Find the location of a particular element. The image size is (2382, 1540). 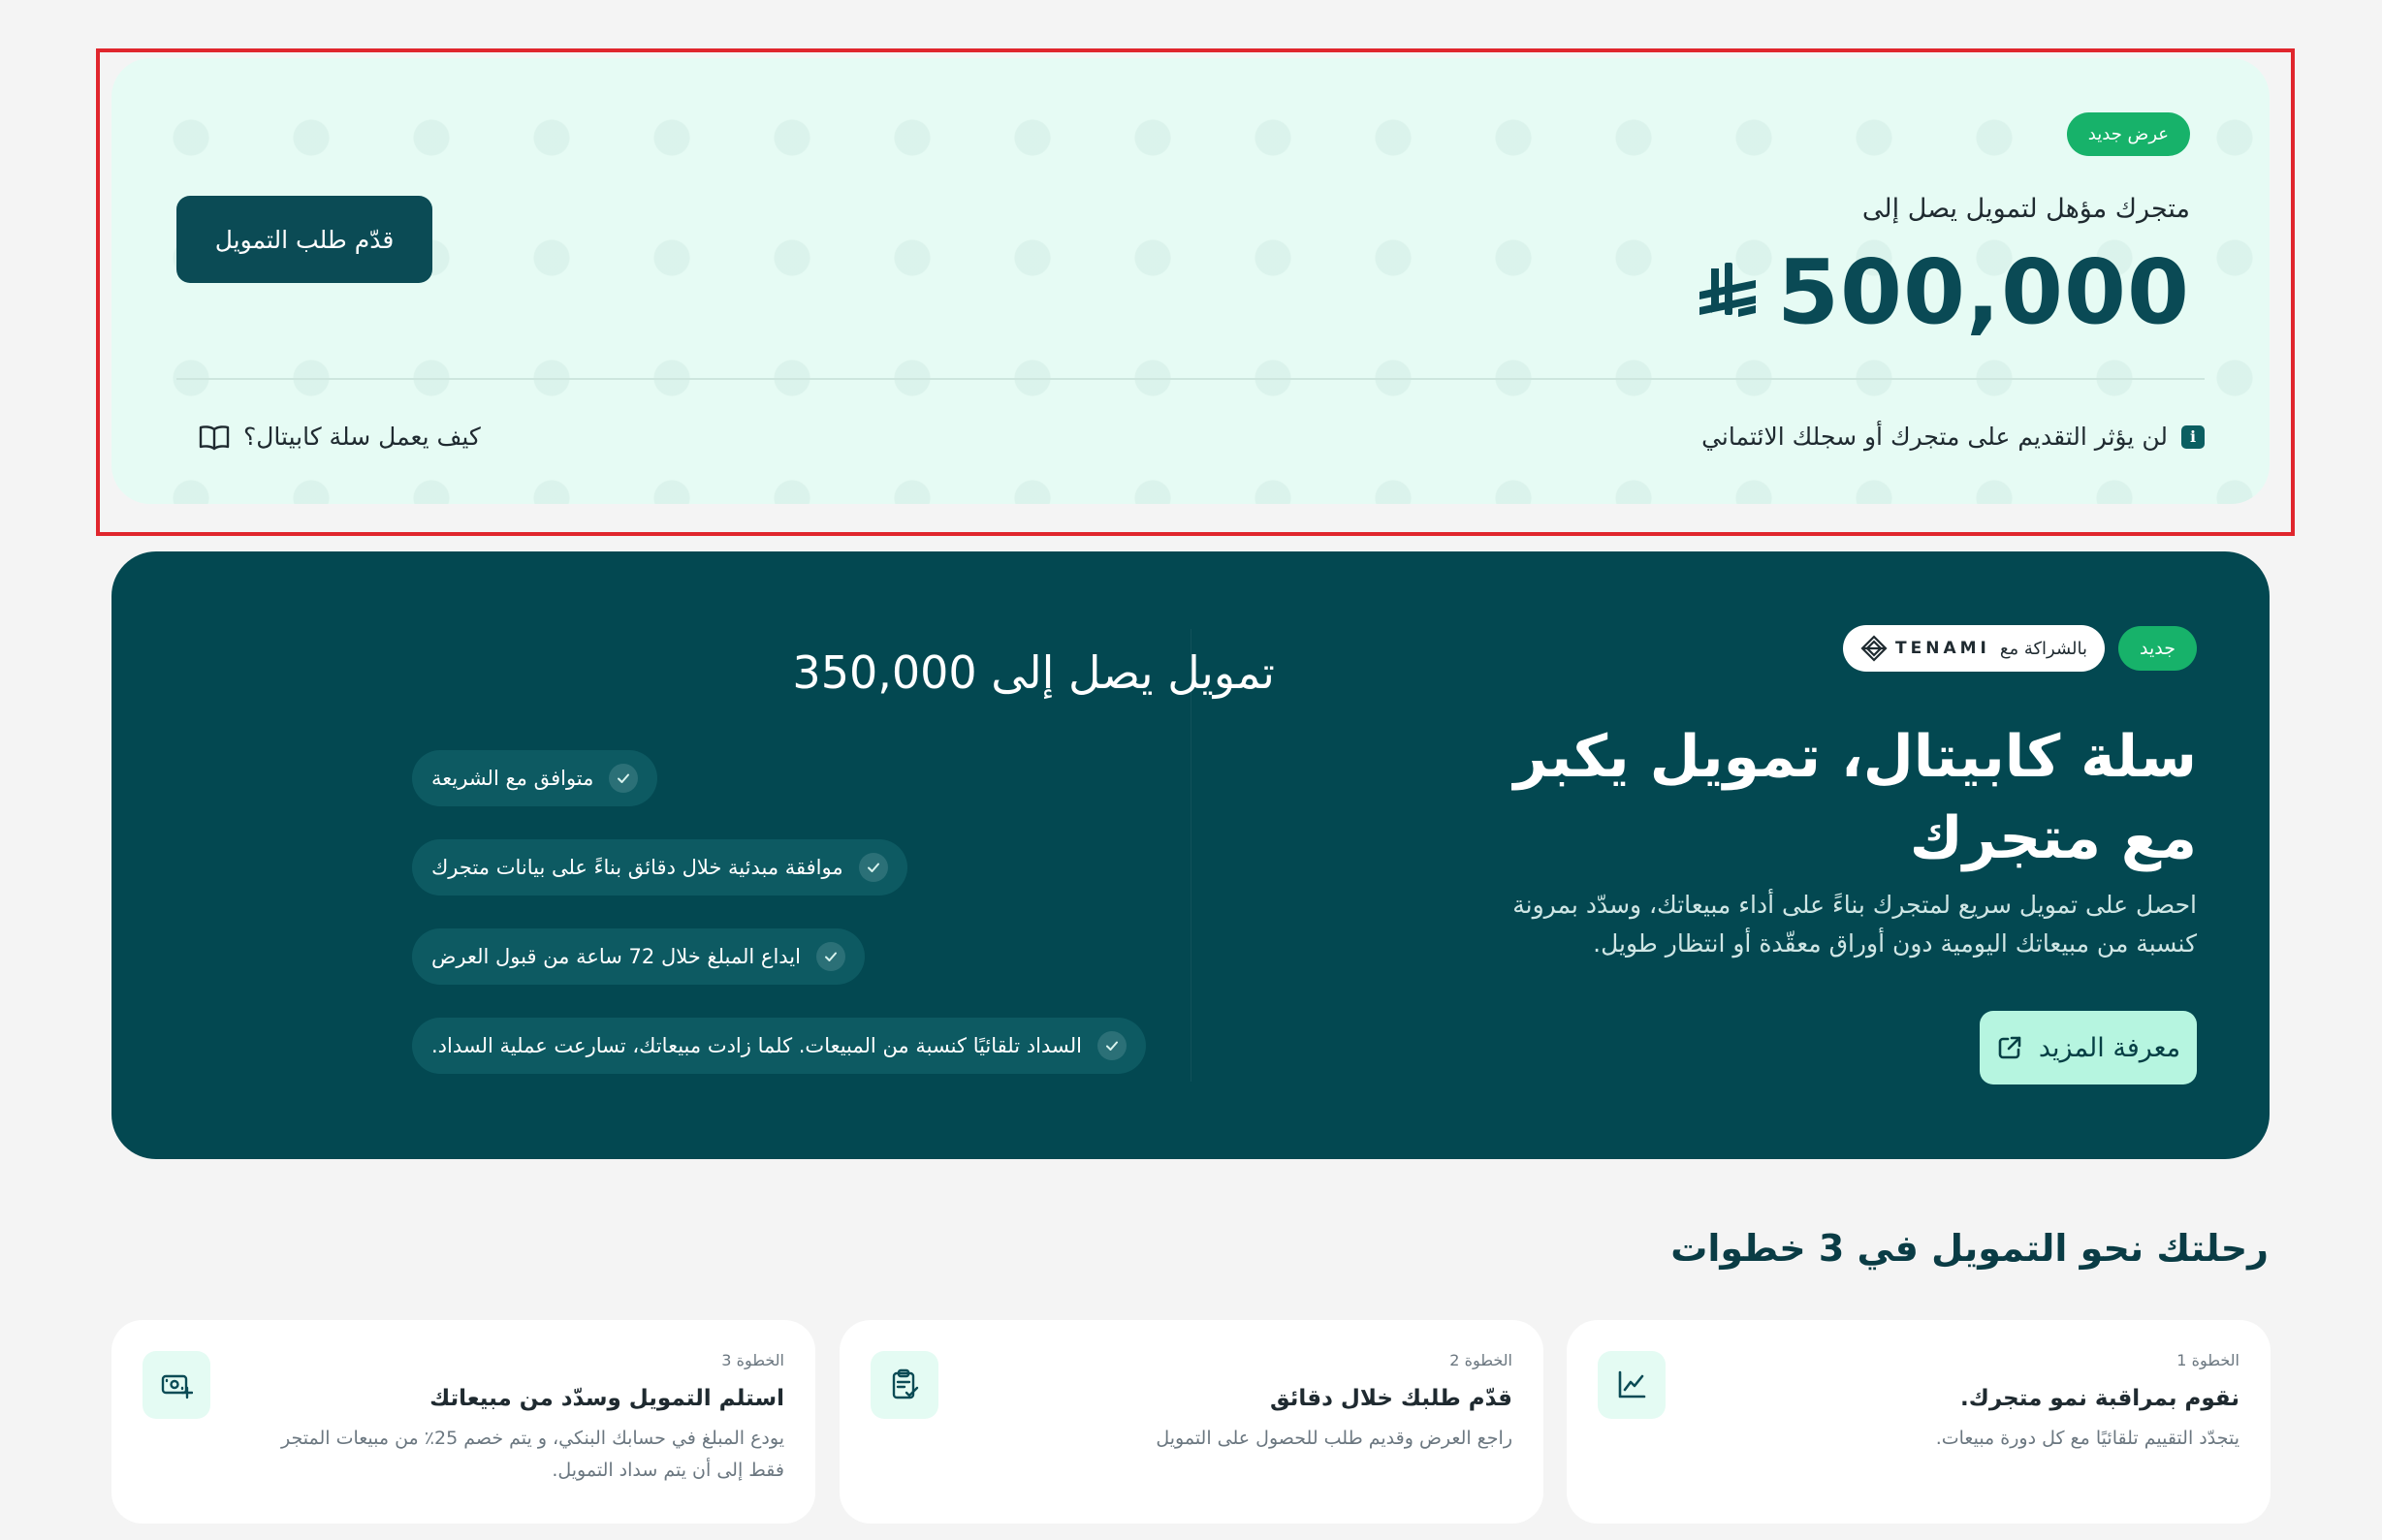

feature-text: متوافق مع الشريعة is located at coordinates (512, 778).